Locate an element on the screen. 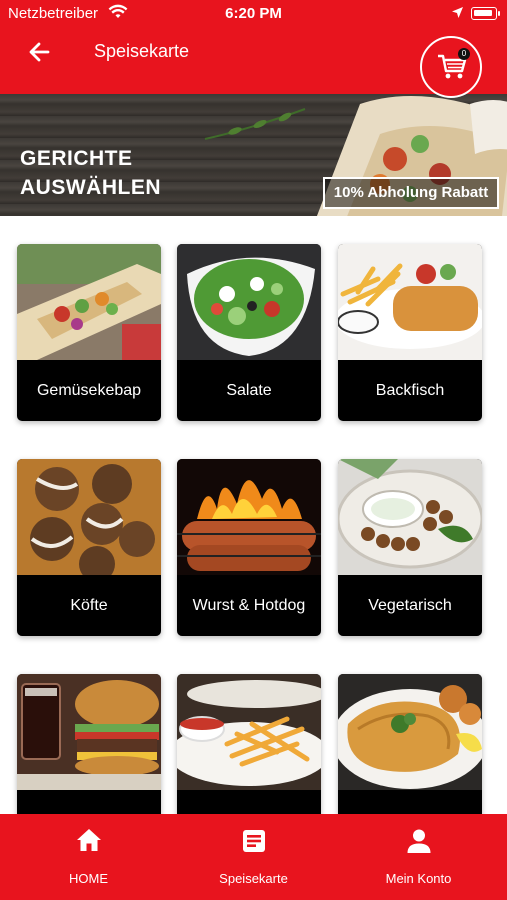 This screenshot has width=507, height=900. tab-account: Mein Konto is located at coordinates (418, 857).